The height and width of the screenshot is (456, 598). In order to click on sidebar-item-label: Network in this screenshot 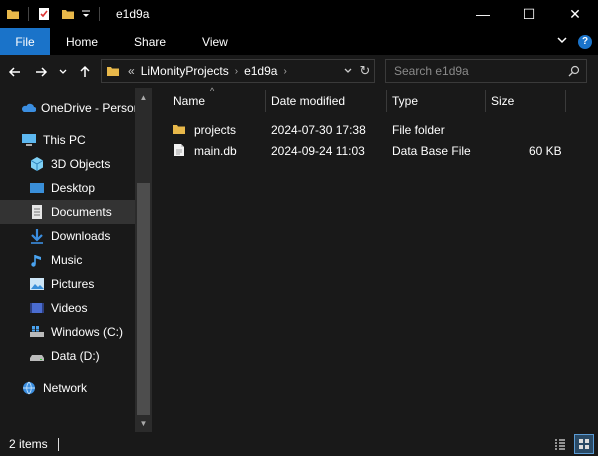, I will do `click(65, 388)`.